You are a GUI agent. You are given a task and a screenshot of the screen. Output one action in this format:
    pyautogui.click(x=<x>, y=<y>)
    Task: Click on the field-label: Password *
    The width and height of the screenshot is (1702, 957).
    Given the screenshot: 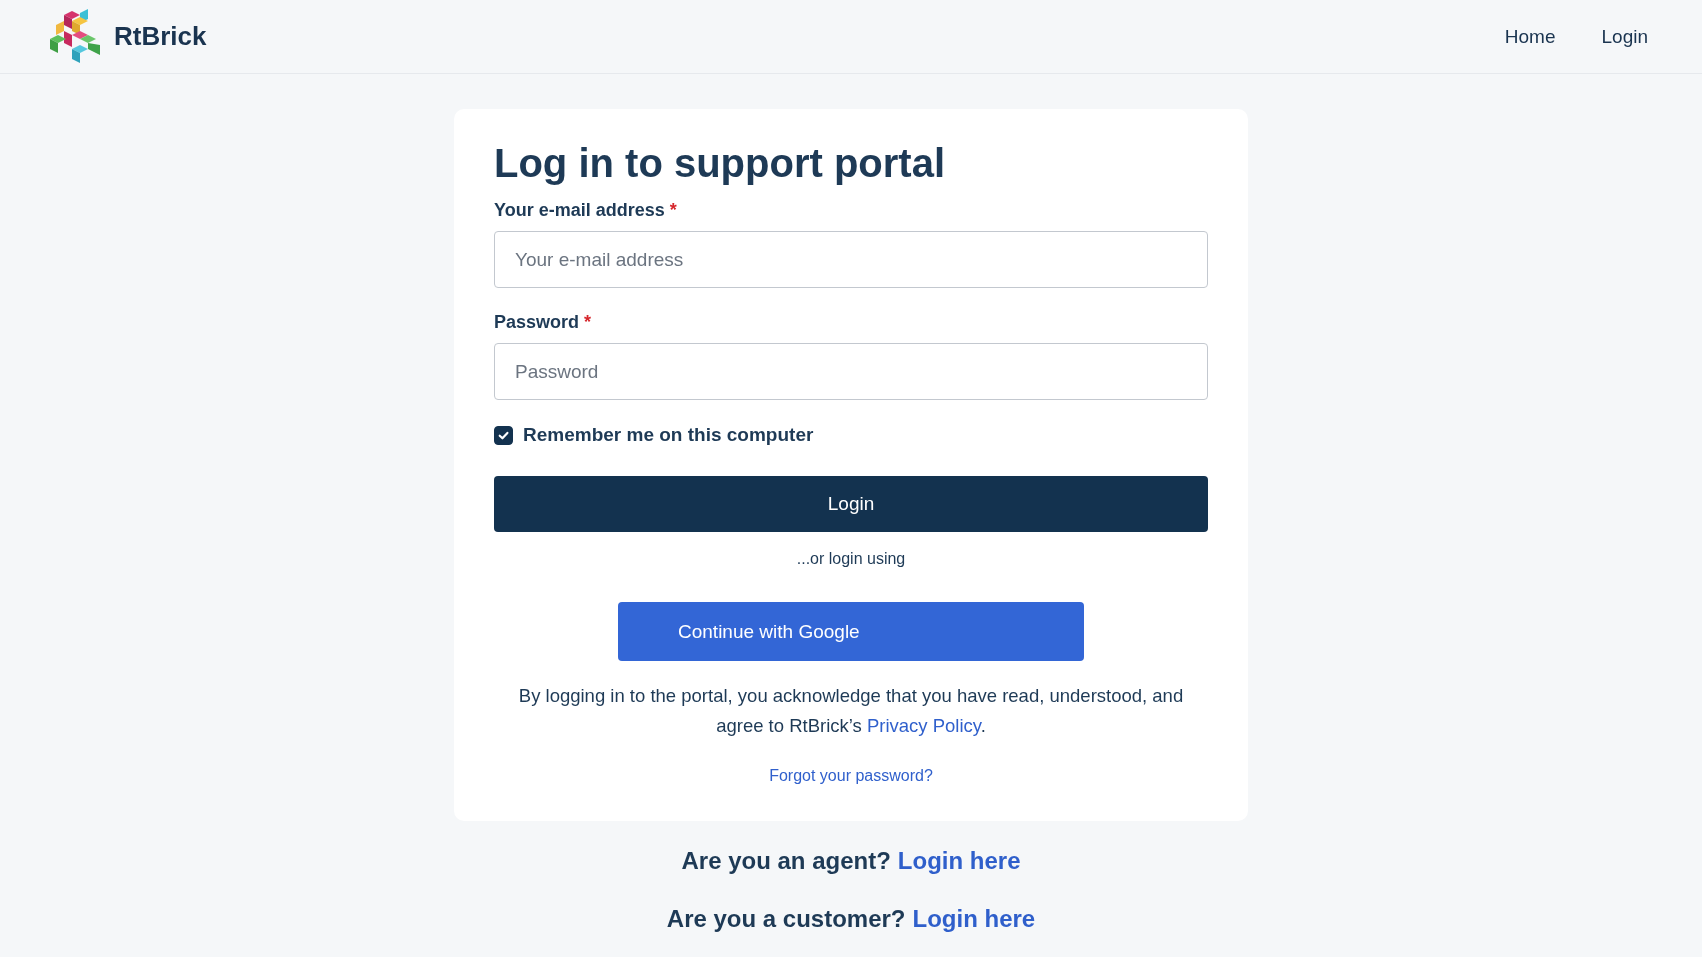 What is the action you would take?
    pyautogui.click(x=543, y=322)
    